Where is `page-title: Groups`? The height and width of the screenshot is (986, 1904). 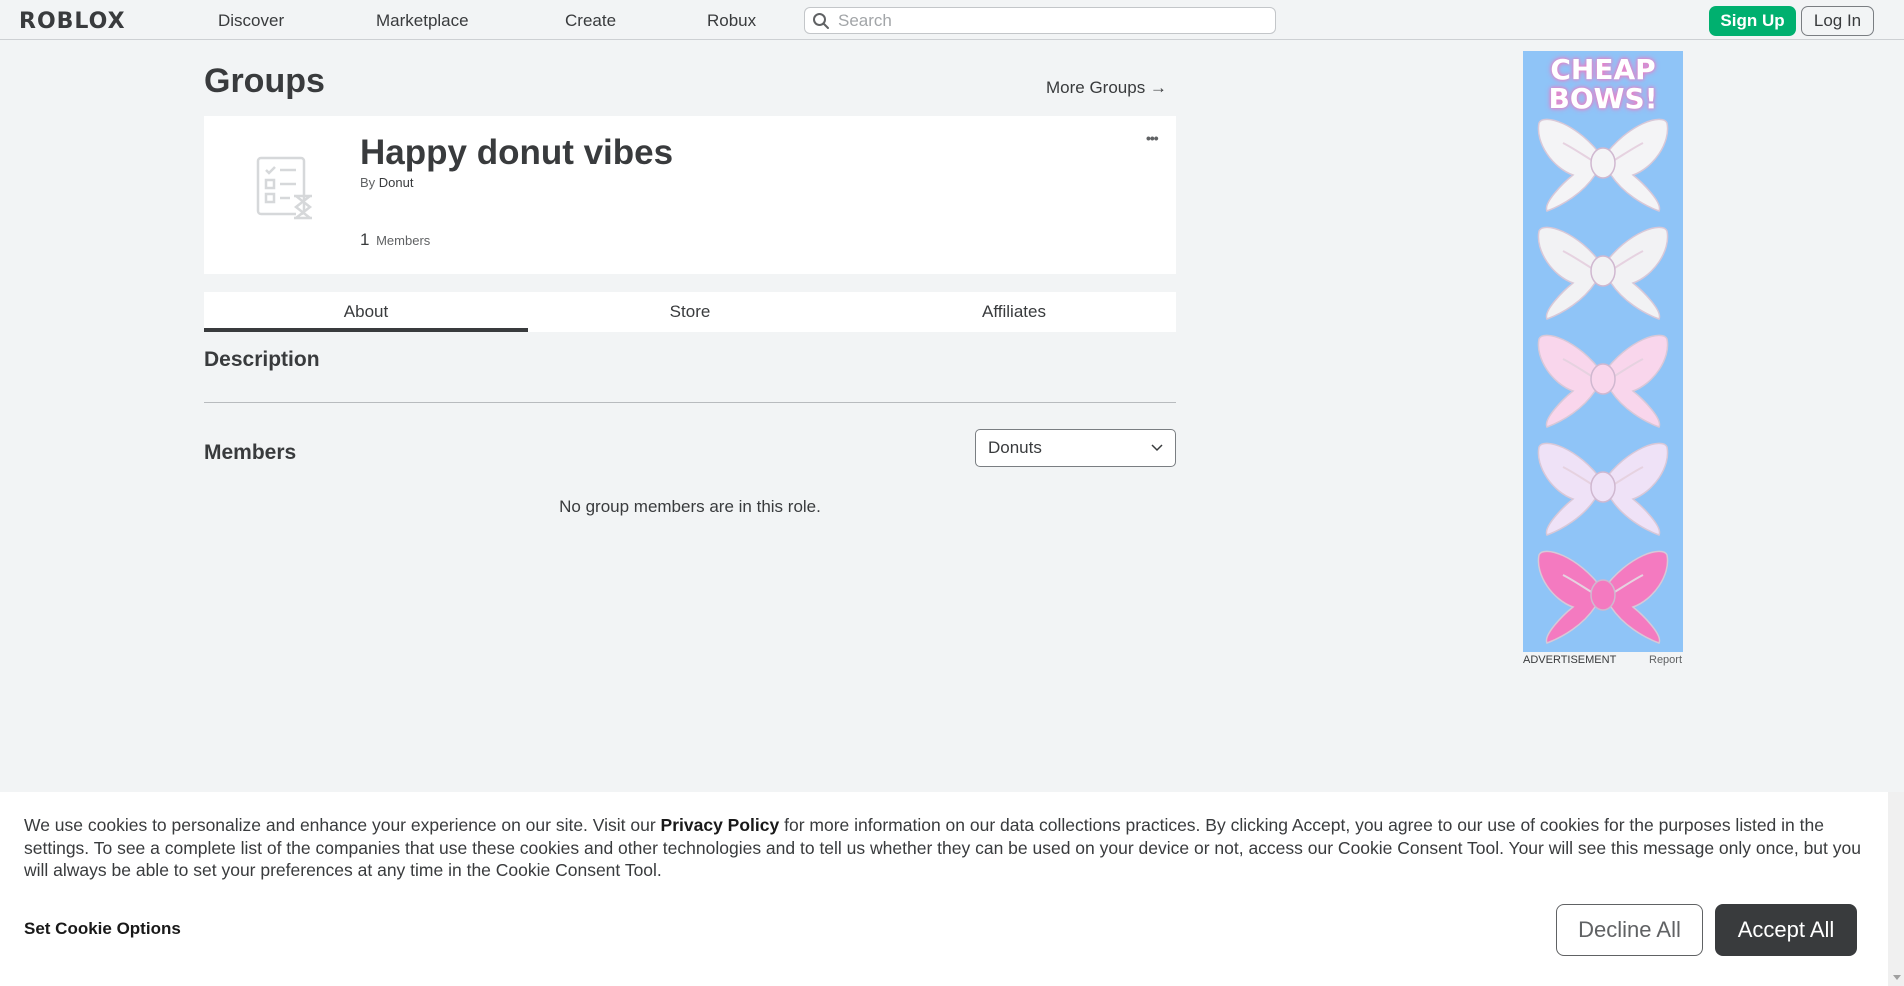 page-title: Groups is located at coordinates (264, 81).